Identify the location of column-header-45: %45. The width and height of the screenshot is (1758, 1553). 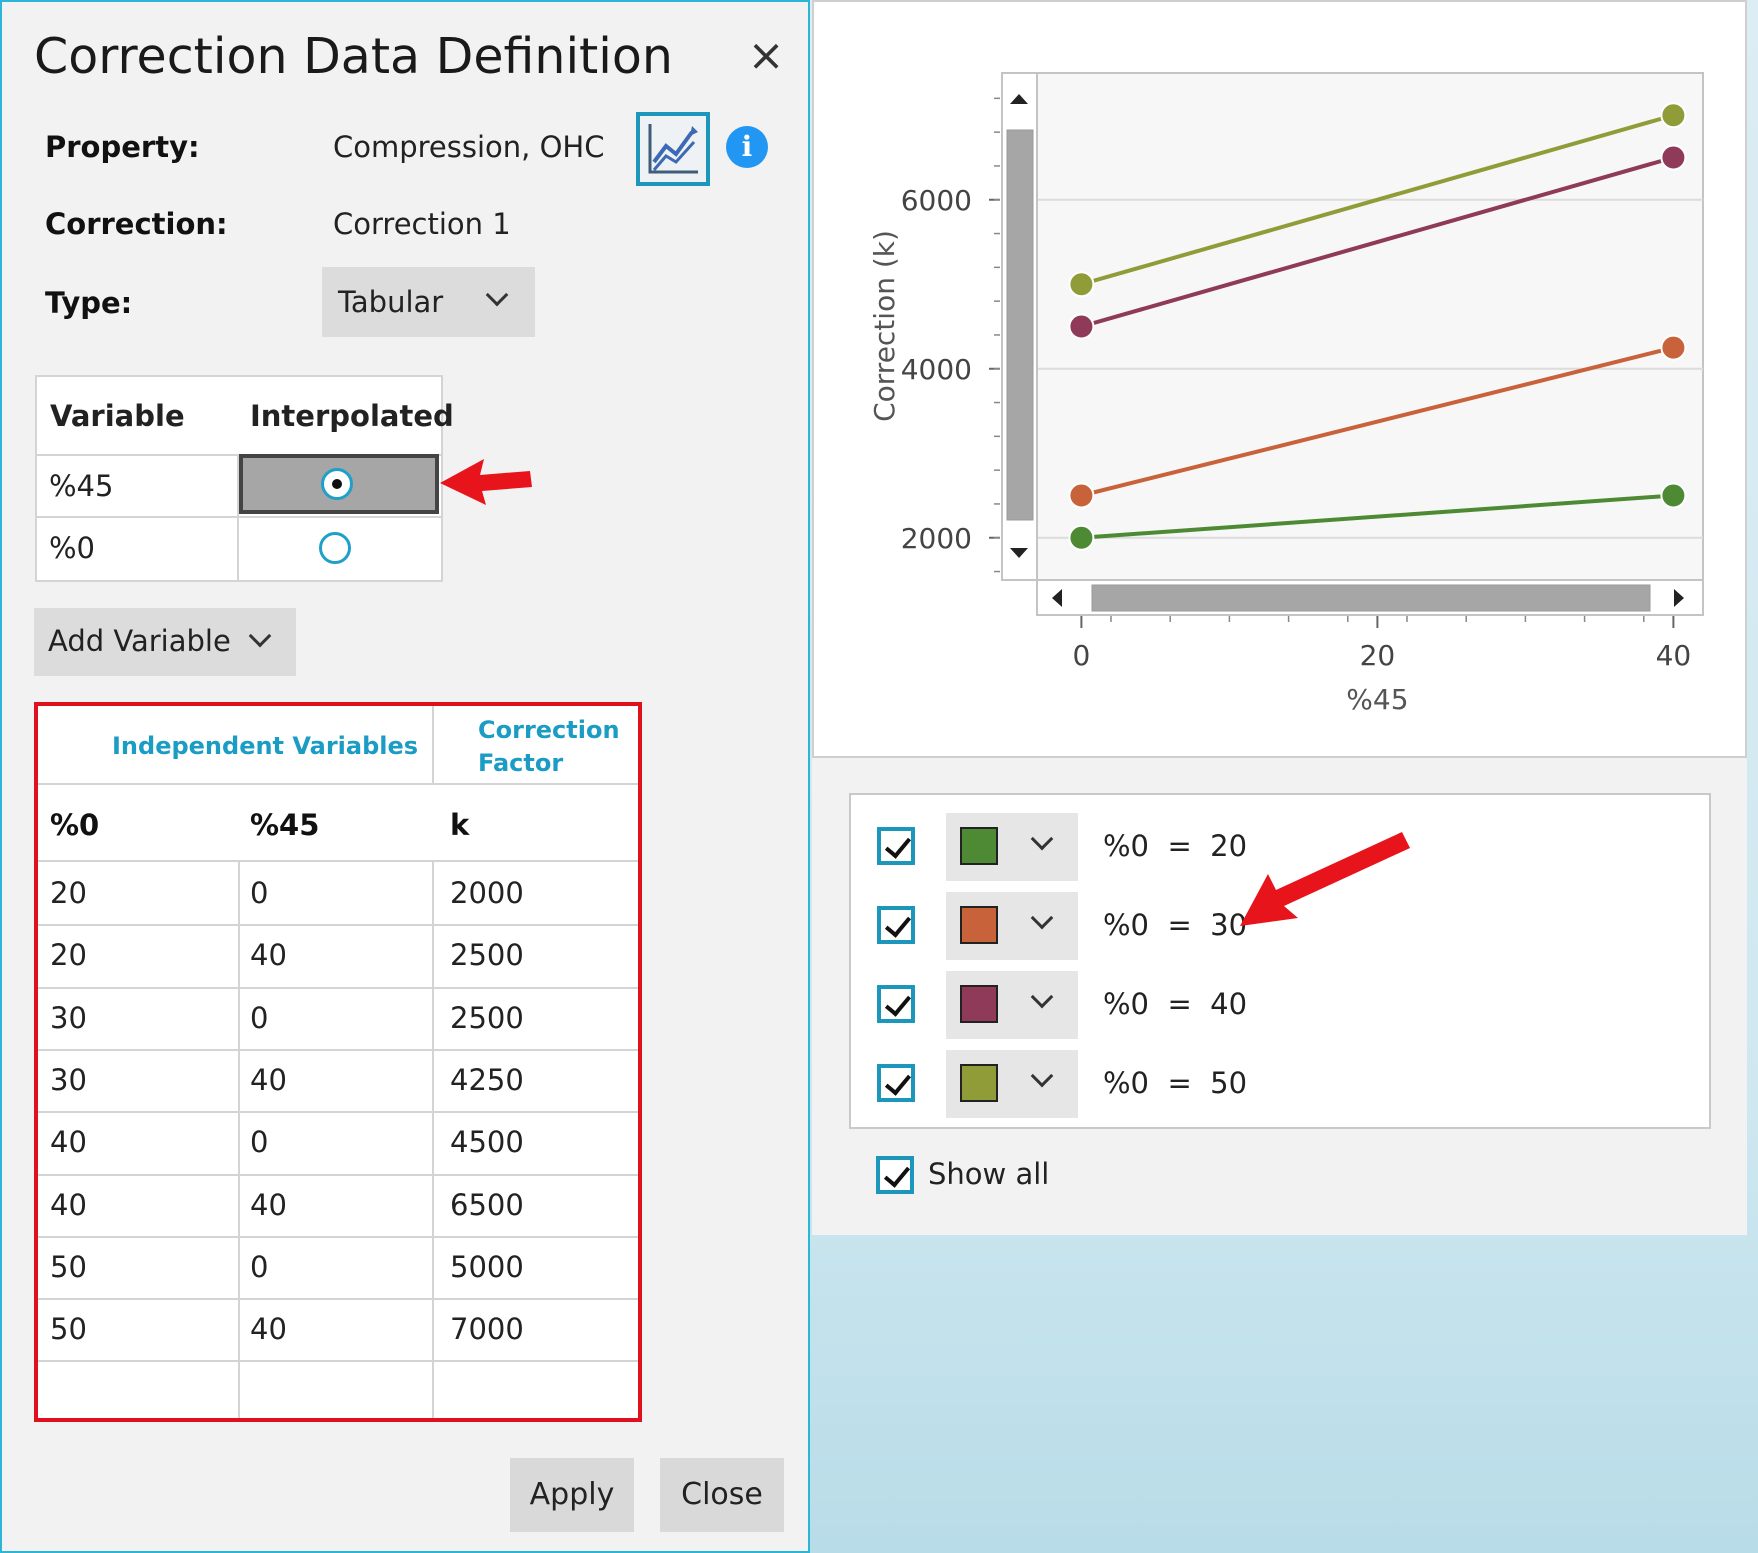
(285, 825).